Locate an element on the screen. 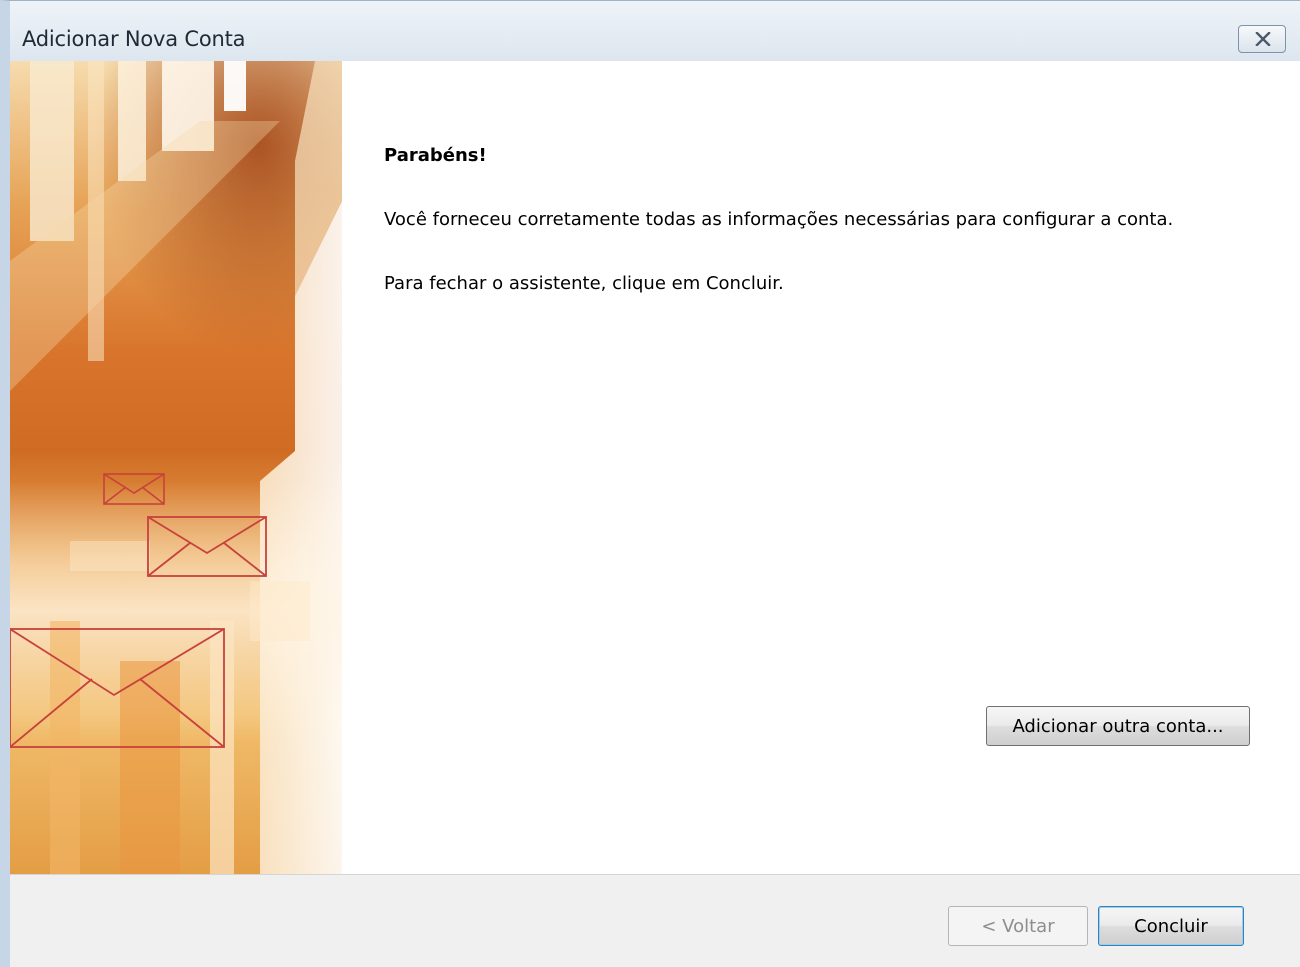  close-button is located at coordinates (1262, 39).